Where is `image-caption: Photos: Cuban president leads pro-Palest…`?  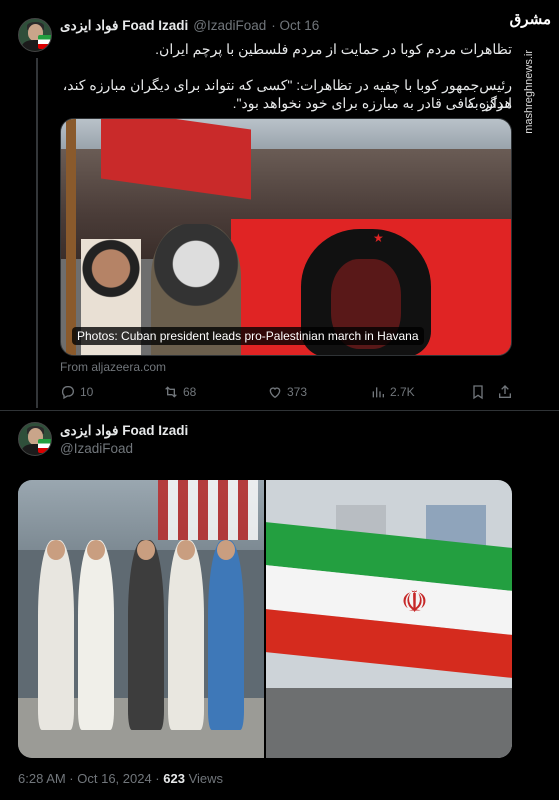
image-caption: Photos: Cuban president leads pro-Palest… is located at coordinates (248, 336).